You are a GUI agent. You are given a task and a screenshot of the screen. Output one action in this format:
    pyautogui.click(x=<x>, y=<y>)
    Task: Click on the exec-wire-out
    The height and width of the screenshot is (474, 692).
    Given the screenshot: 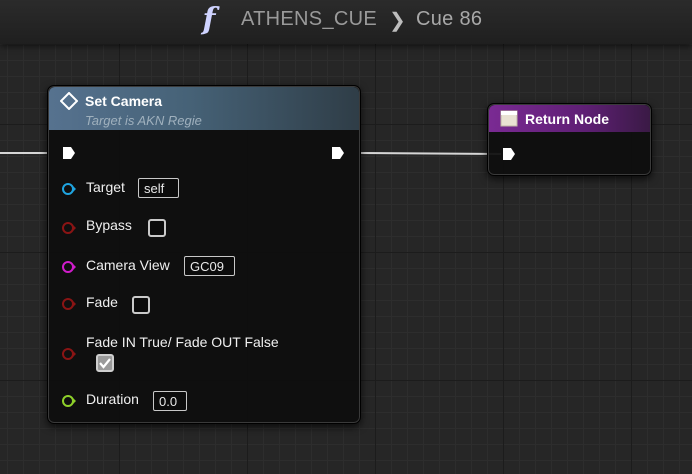 What is the action you would take?
    pyautogui.click(x=430, y=153)
    